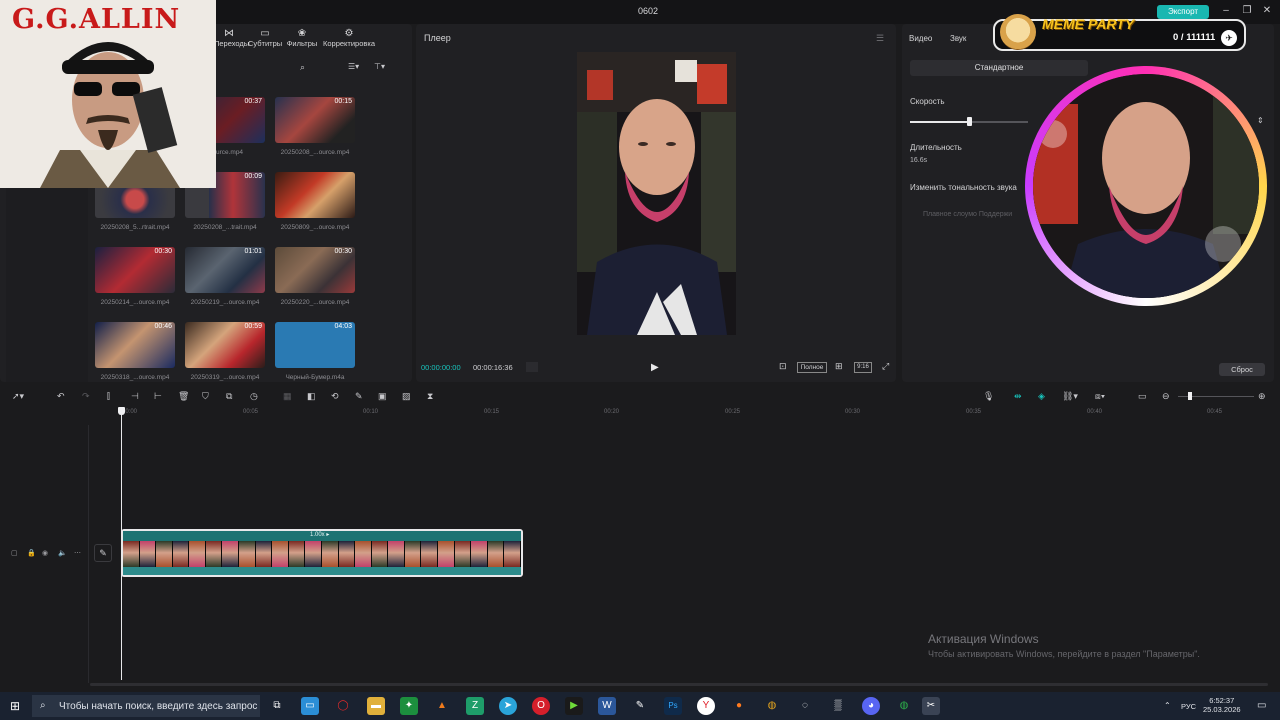  What do you see at coordinates (1188, 706) in the screenshot?
I see `tray-language: РУС` at bounding box center [1188, 706].